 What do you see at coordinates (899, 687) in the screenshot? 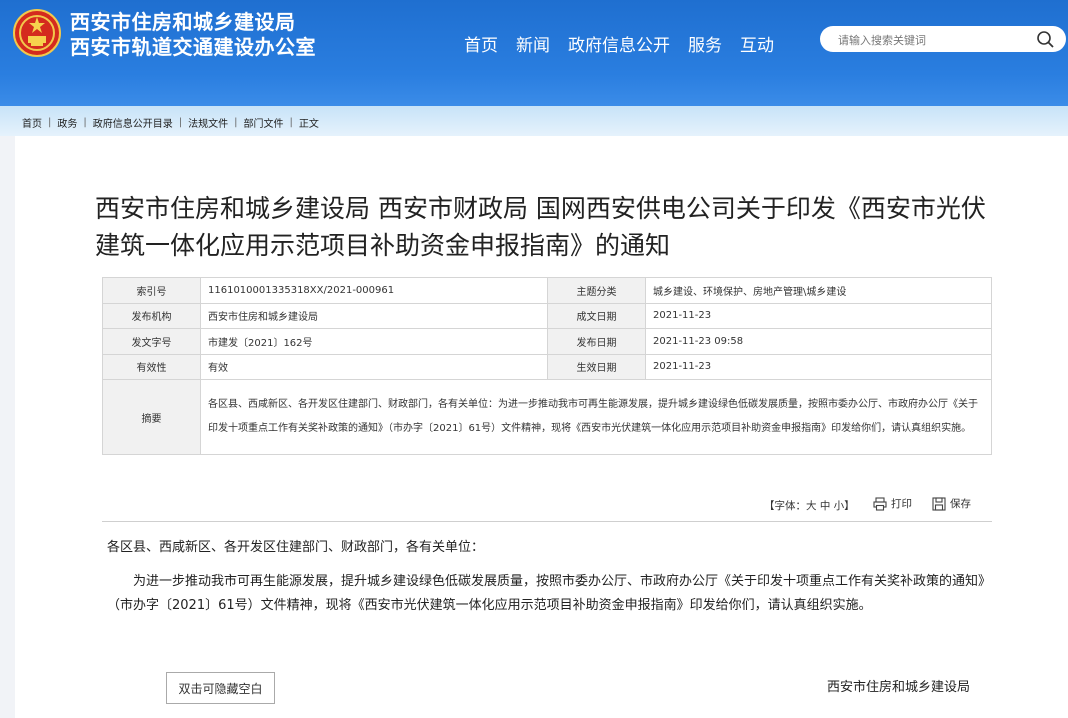
I see `signature: 西安市住房和城乡建设局` at bounding box center [899, 687].